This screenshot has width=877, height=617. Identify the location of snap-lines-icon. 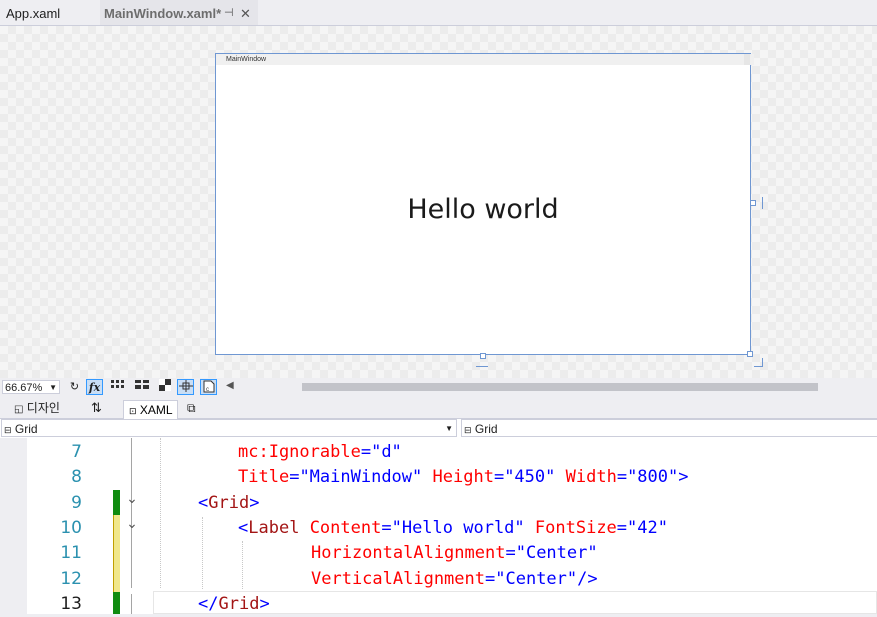
(185, 387).